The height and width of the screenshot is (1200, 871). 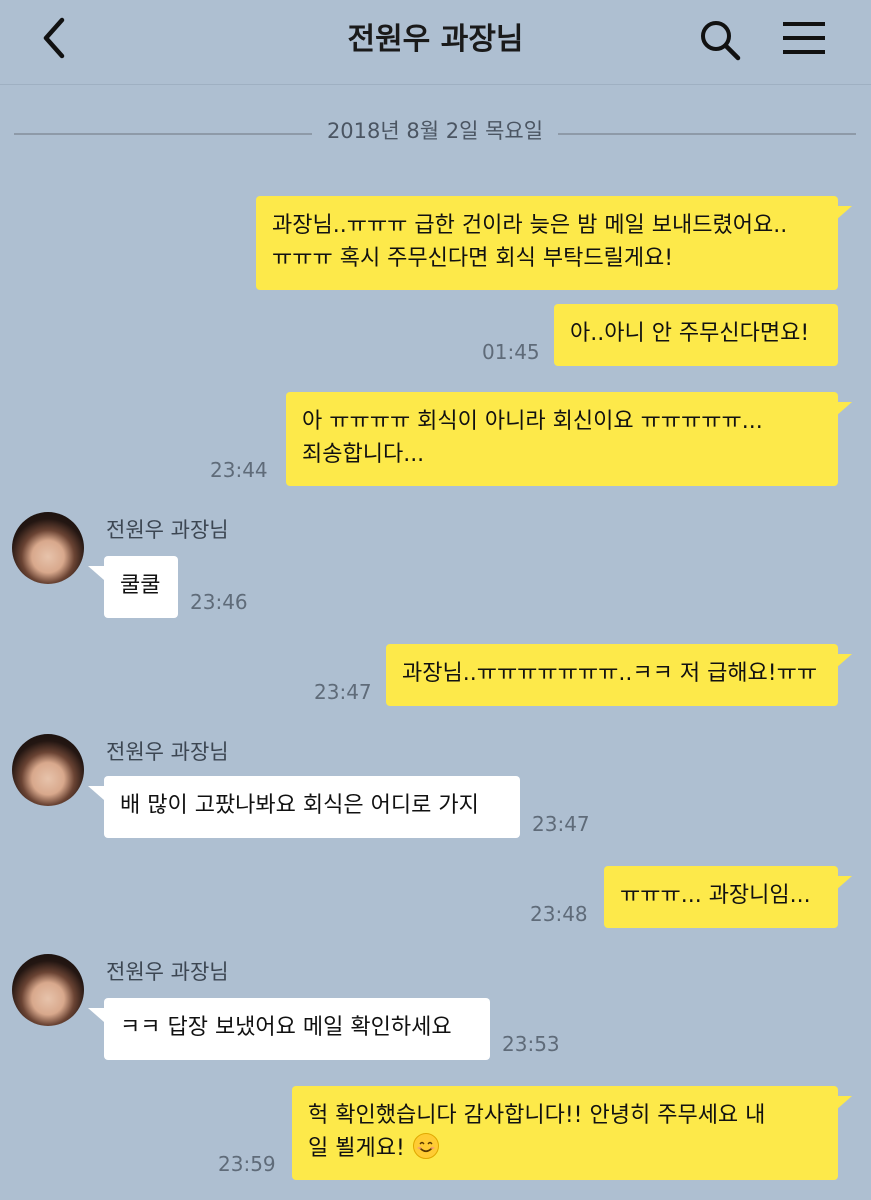 What do you see at coordinates (707, 134) in the screenshot?
I see `divider-line-right` at bounding box center [707, 134].